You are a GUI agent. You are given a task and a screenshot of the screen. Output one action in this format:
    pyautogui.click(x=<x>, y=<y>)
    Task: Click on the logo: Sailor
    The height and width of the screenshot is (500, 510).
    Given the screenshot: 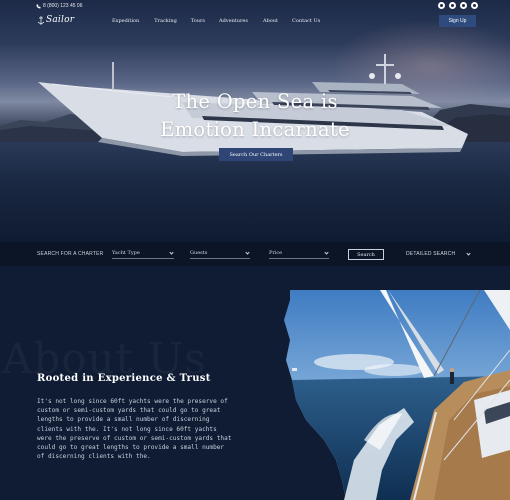 What is the action you would take?
    pyautogui.click(x=56, y=20)
    